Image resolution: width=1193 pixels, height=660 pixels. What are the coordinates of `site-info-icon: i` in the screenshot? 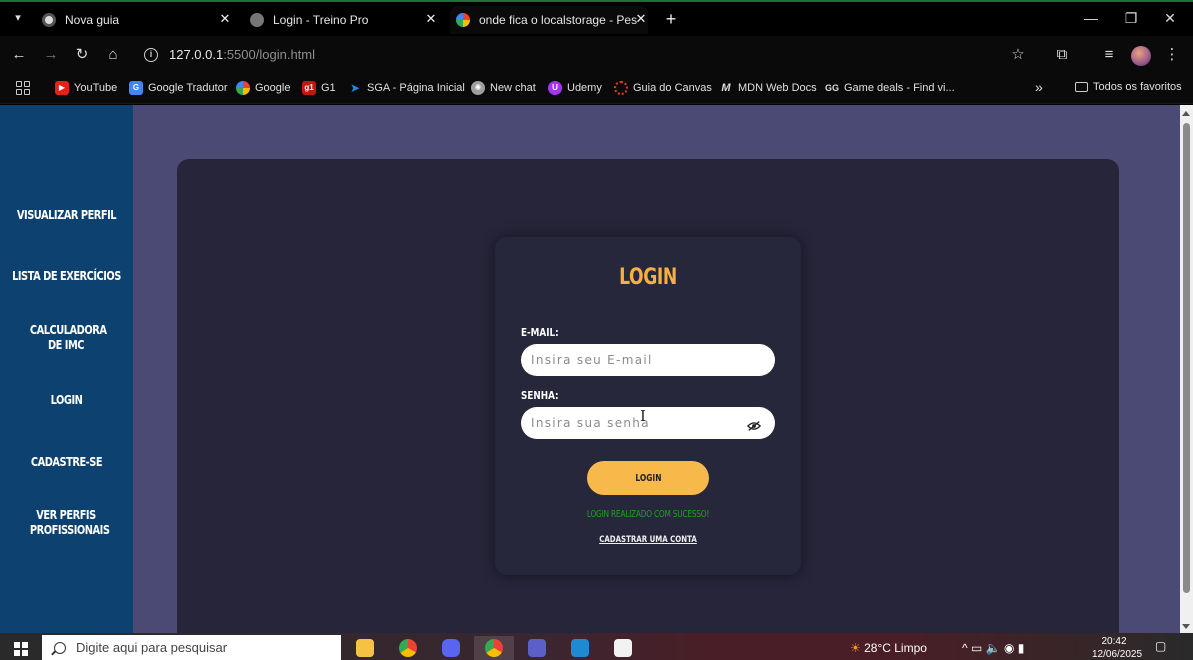 It's located at (151, 54).